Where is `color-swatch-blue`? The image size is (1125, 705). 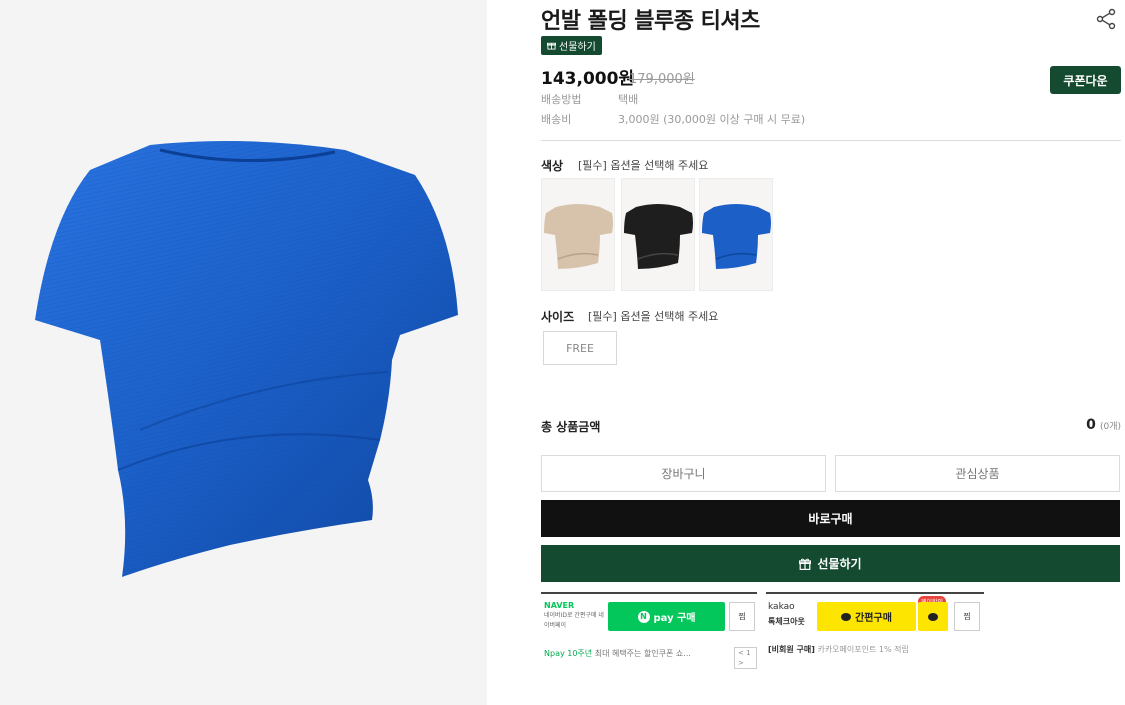 color-swatch-blue is located at coordinates (736, 234).